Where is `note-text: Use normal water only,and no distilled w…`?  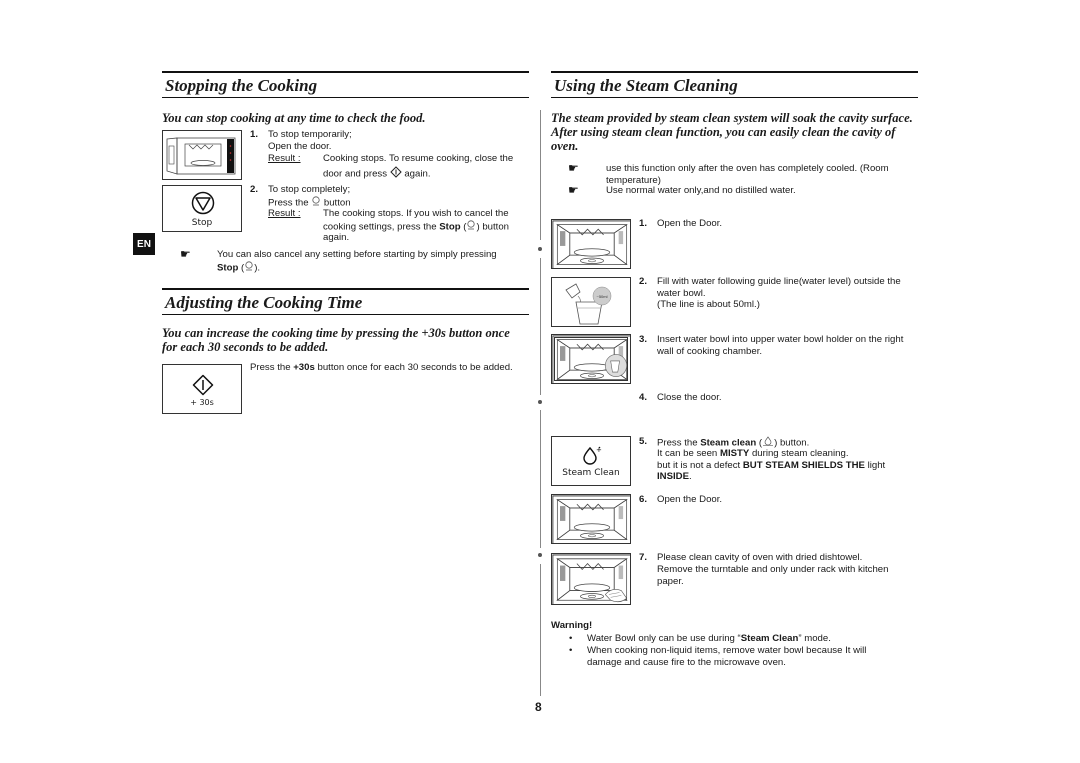
note-text: Use normal water only,and no distilled w… is located at coordinates (701, 190).